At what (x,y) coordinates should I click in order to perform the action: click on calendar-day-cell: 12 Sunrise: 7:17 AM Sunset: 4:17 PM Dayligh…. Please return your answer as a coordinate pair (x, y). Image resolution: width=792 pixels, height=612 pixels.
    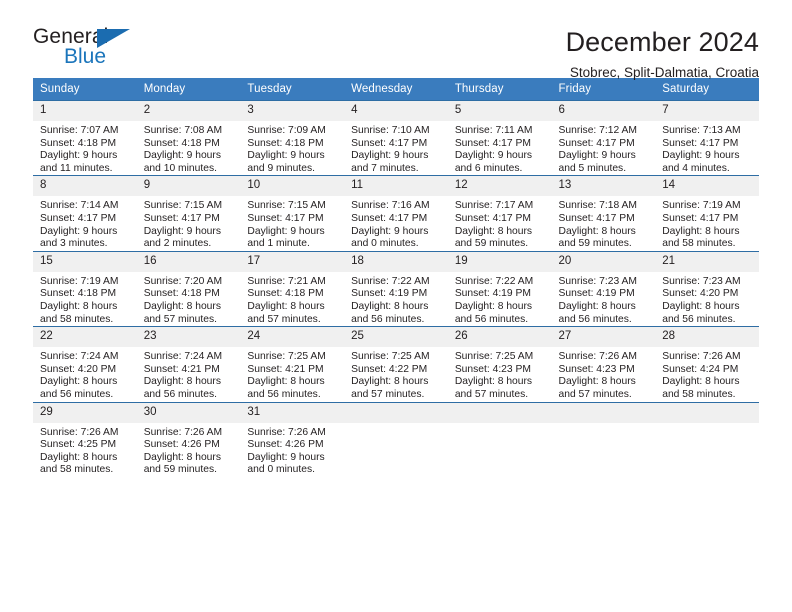
    Looking at the image, I should click on (499, 213).